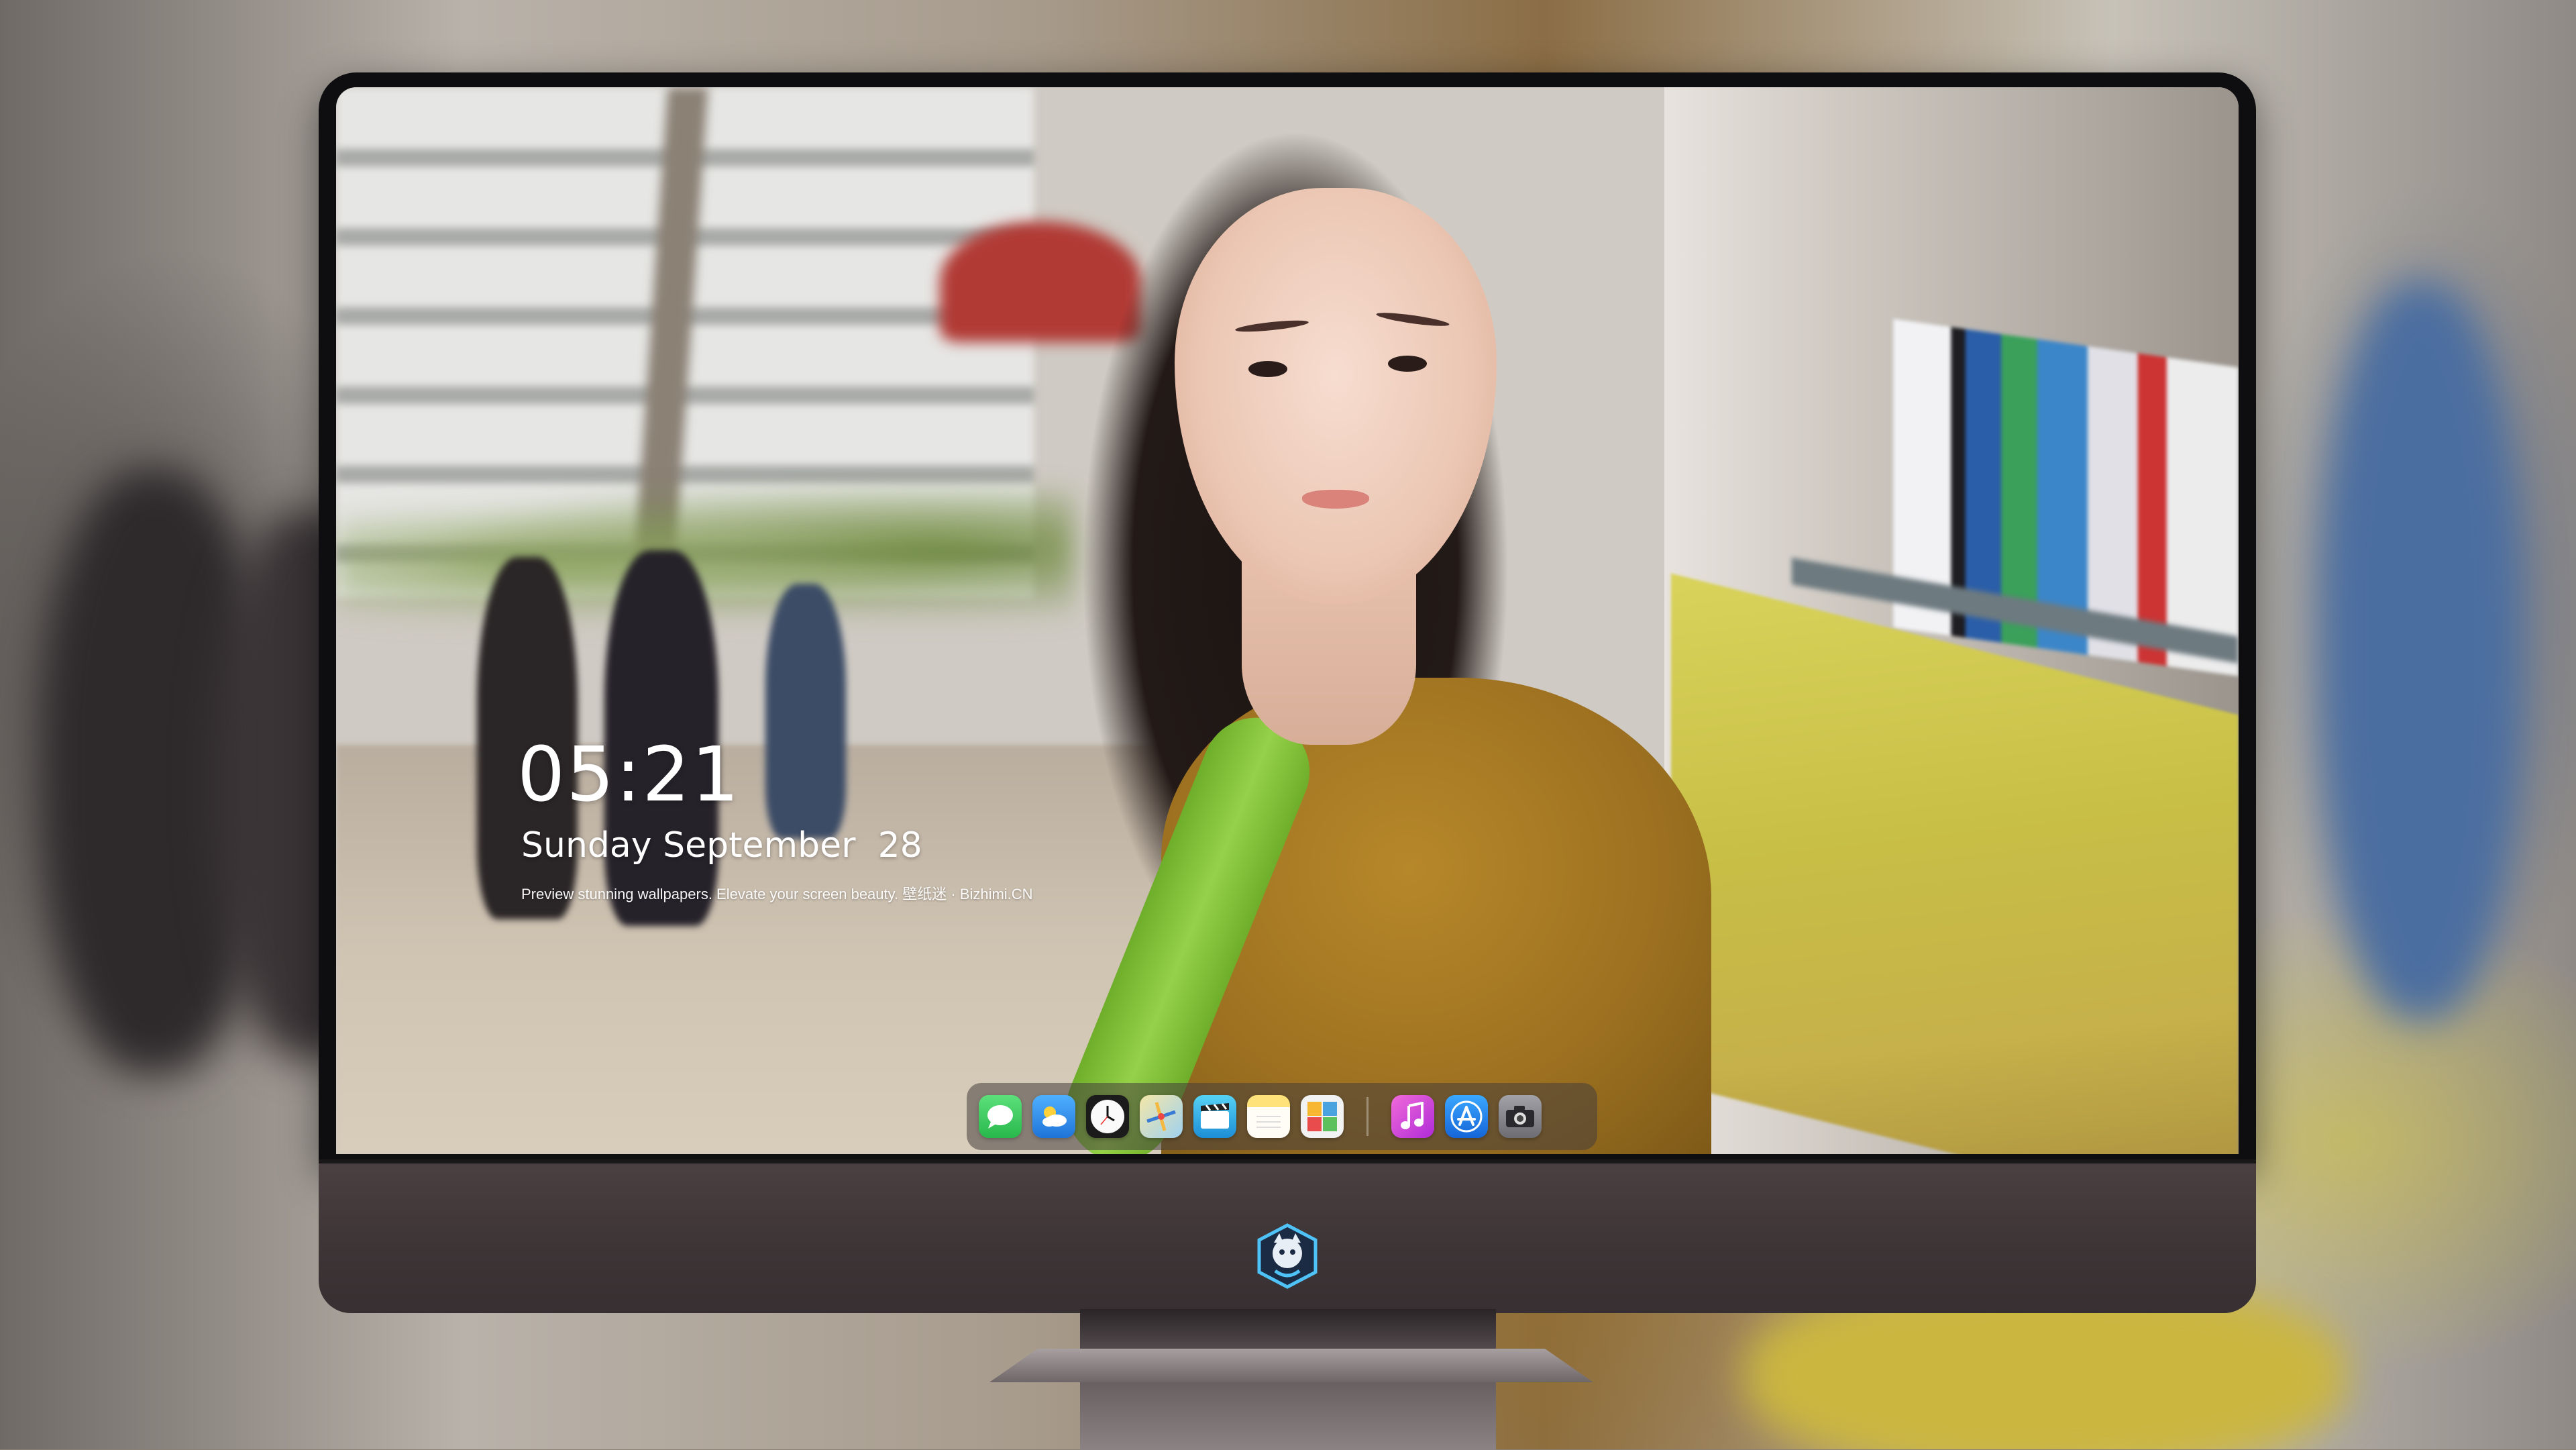  I want to click on face-lips, so click(1335, 499).